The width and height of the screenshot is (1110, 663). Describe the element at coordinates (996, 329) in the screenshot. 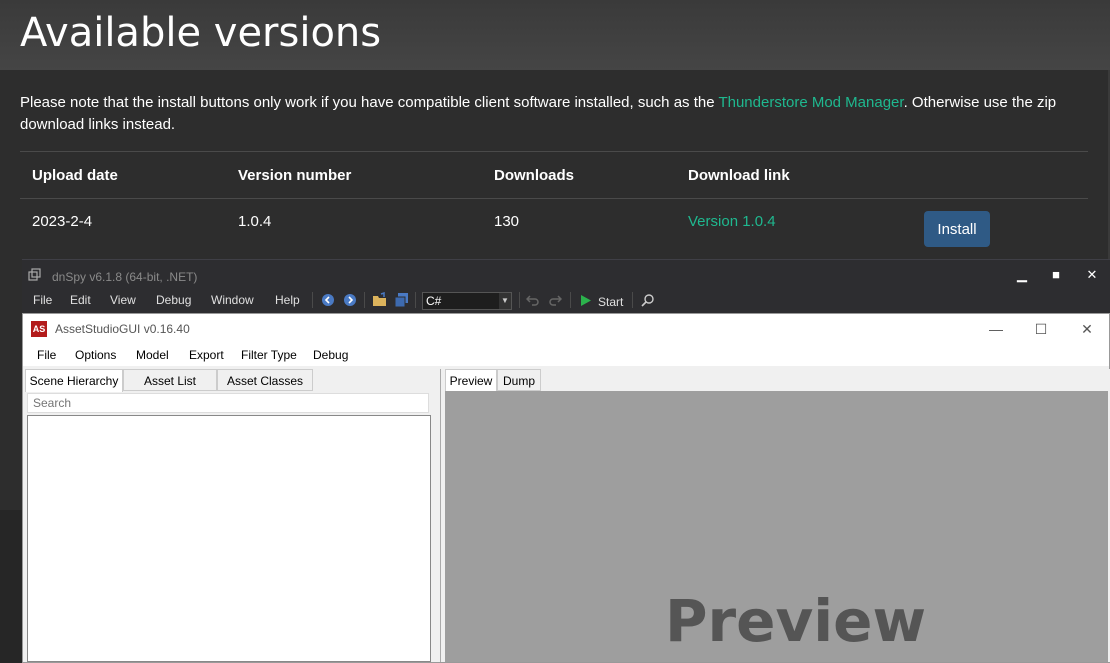

I see `assetstudio-minimize-button: —` at that location.